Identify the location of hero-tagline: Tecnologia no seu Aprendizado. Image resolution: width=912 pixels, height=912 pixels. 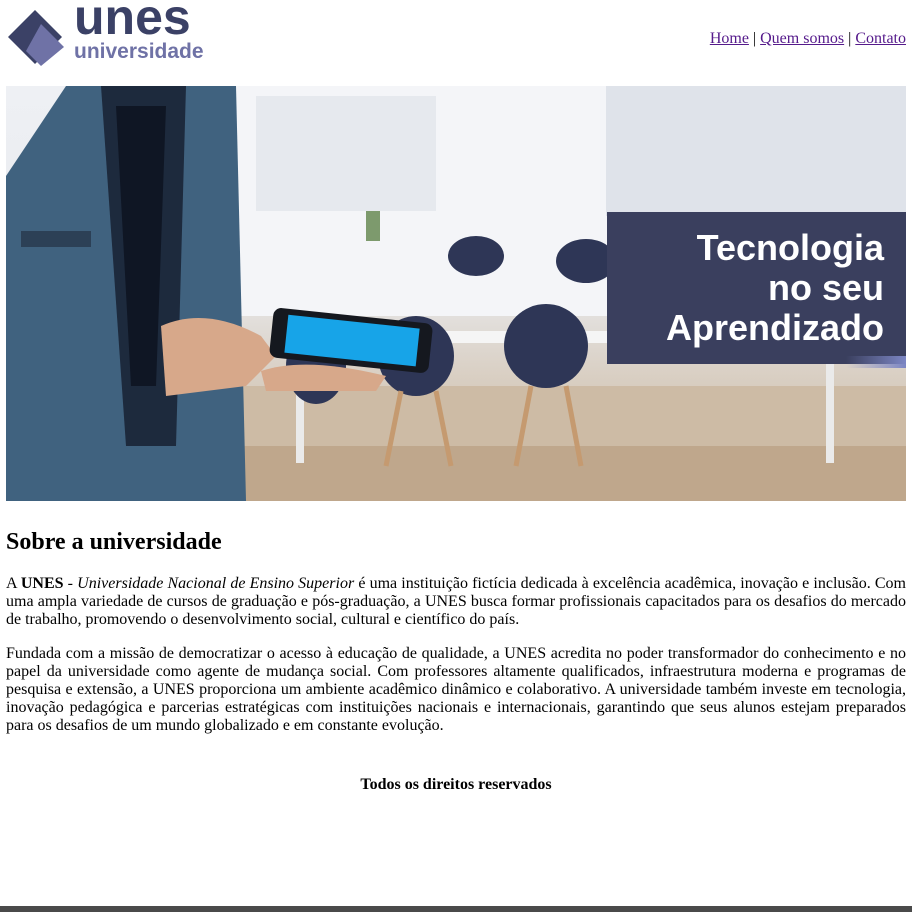
(774, 287).